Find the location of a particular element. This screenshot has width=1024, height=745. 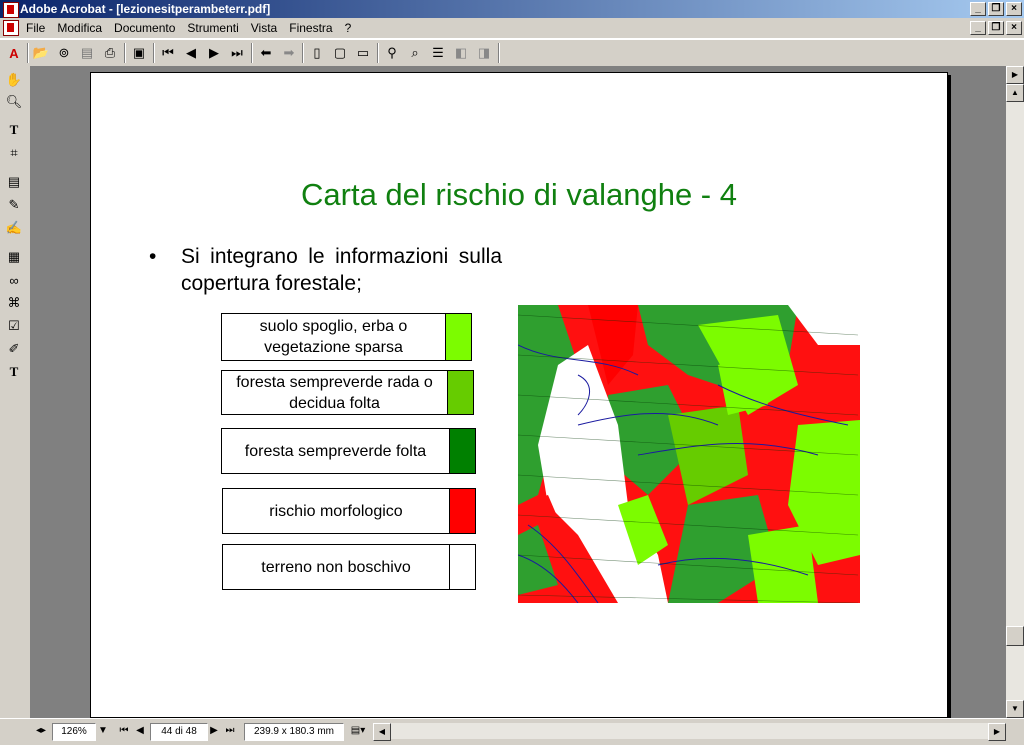

highlight-icon: ✍ is located at coordinates (14, 228).